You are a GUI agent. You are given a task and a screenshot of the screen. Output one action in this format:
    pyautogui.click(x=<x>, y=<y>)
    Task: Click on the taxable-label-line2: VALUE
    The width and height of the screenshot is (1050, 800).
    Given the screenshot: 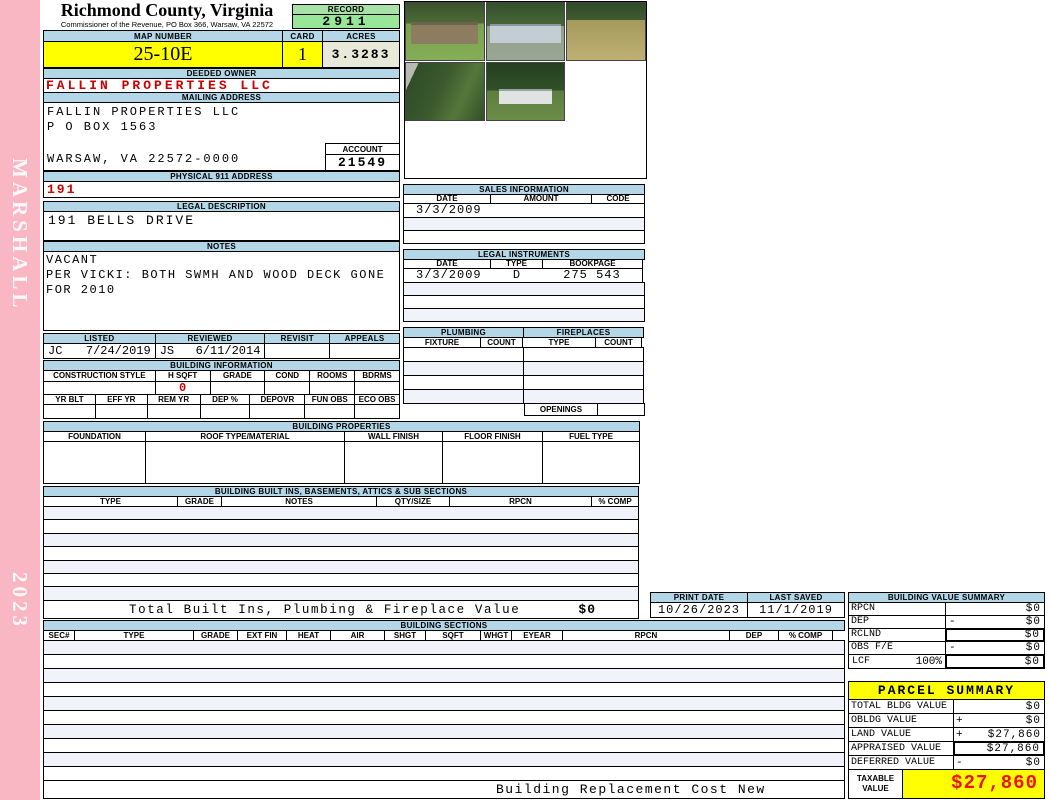 What is the action you would take?
    pyautogui.click(x=875, y=788)
    